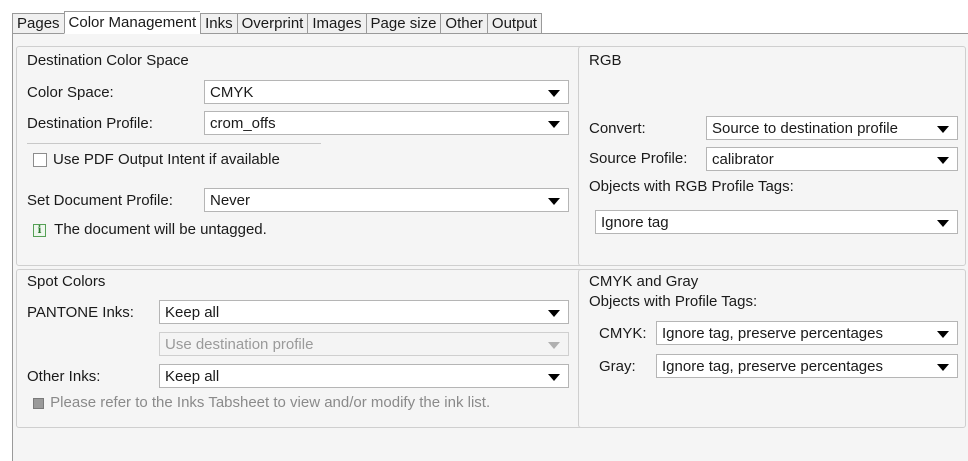 The height and width of the screenshot is (461, 968). What do you see at coordinates (617, 366) in the screenshot?
I see `gray-label: Gray:` at bounding box center [617, 366].